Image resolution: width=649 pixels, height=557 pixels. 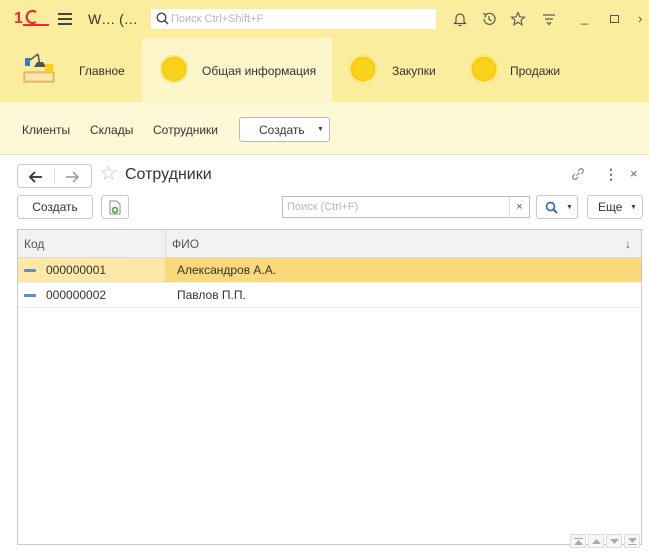 I want to click on minimize-button: _, so click(x=584, y=17).